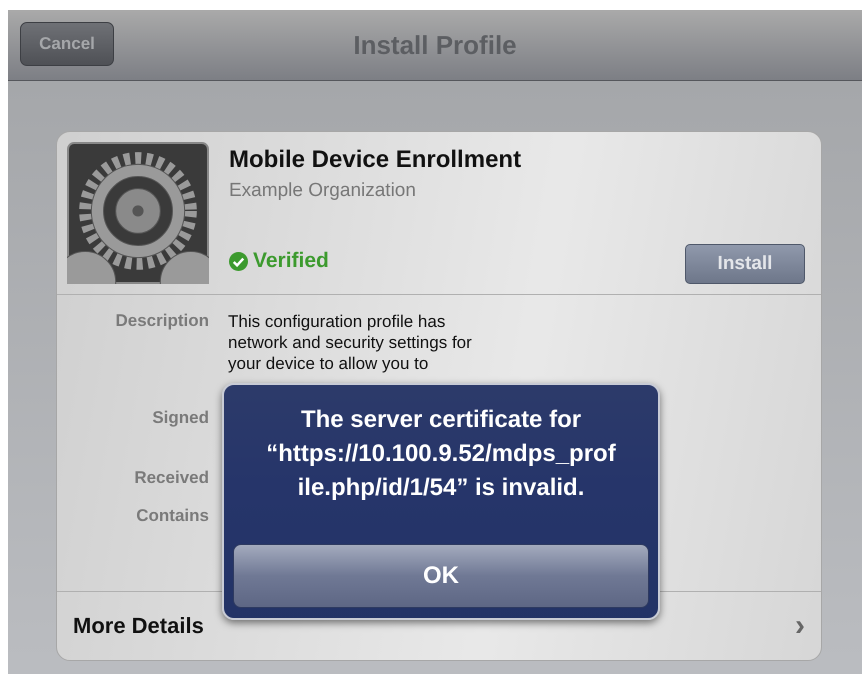 The image size is (862, 674). What do you see at coordinates (138, 626) in the screenshot?
I see `more-details-label: More Details` at bounding box center [138, 626].